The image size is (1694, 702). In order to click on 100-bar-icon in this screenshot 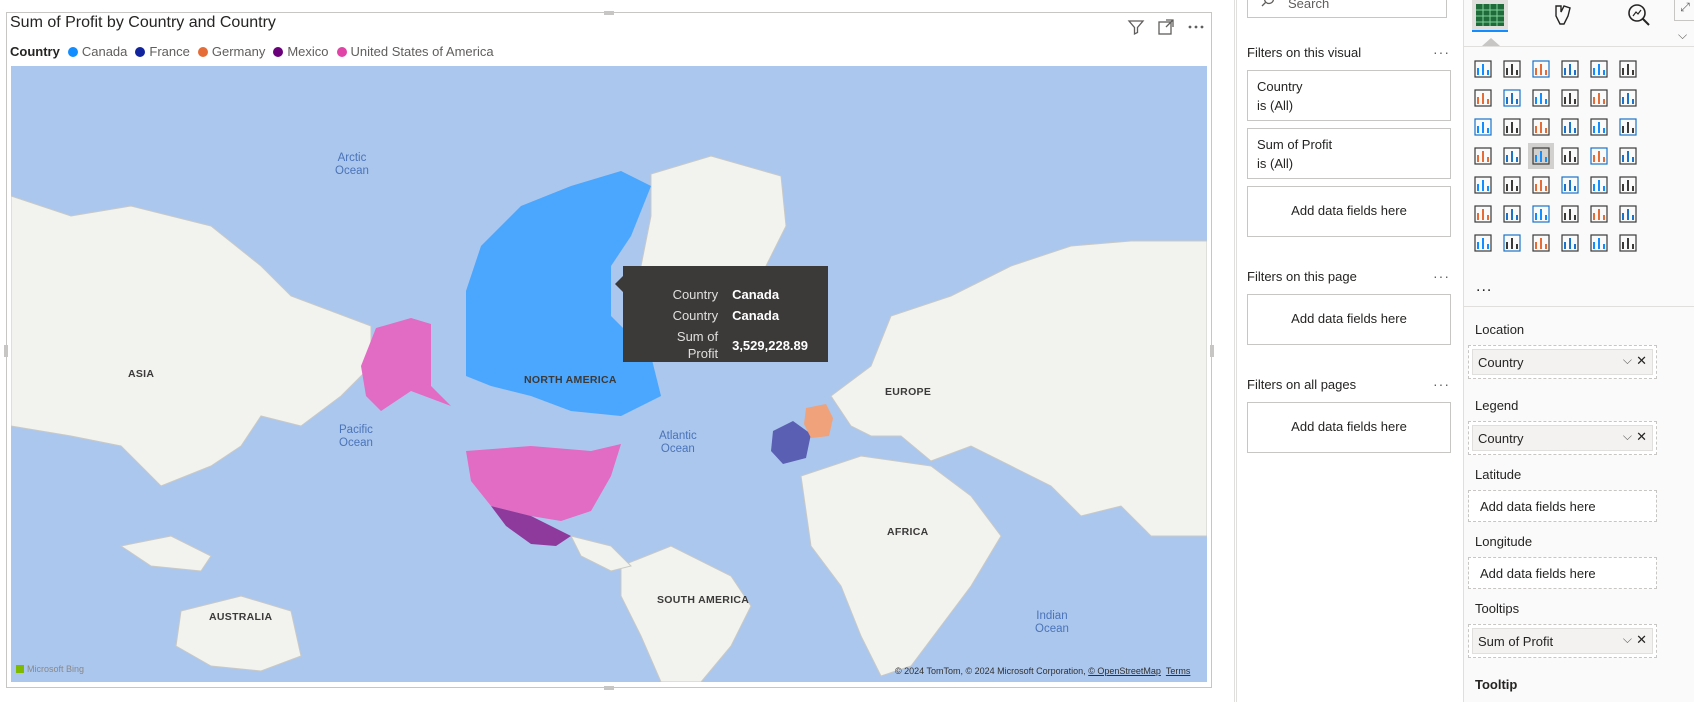, I will do `click(1599, 69)`.